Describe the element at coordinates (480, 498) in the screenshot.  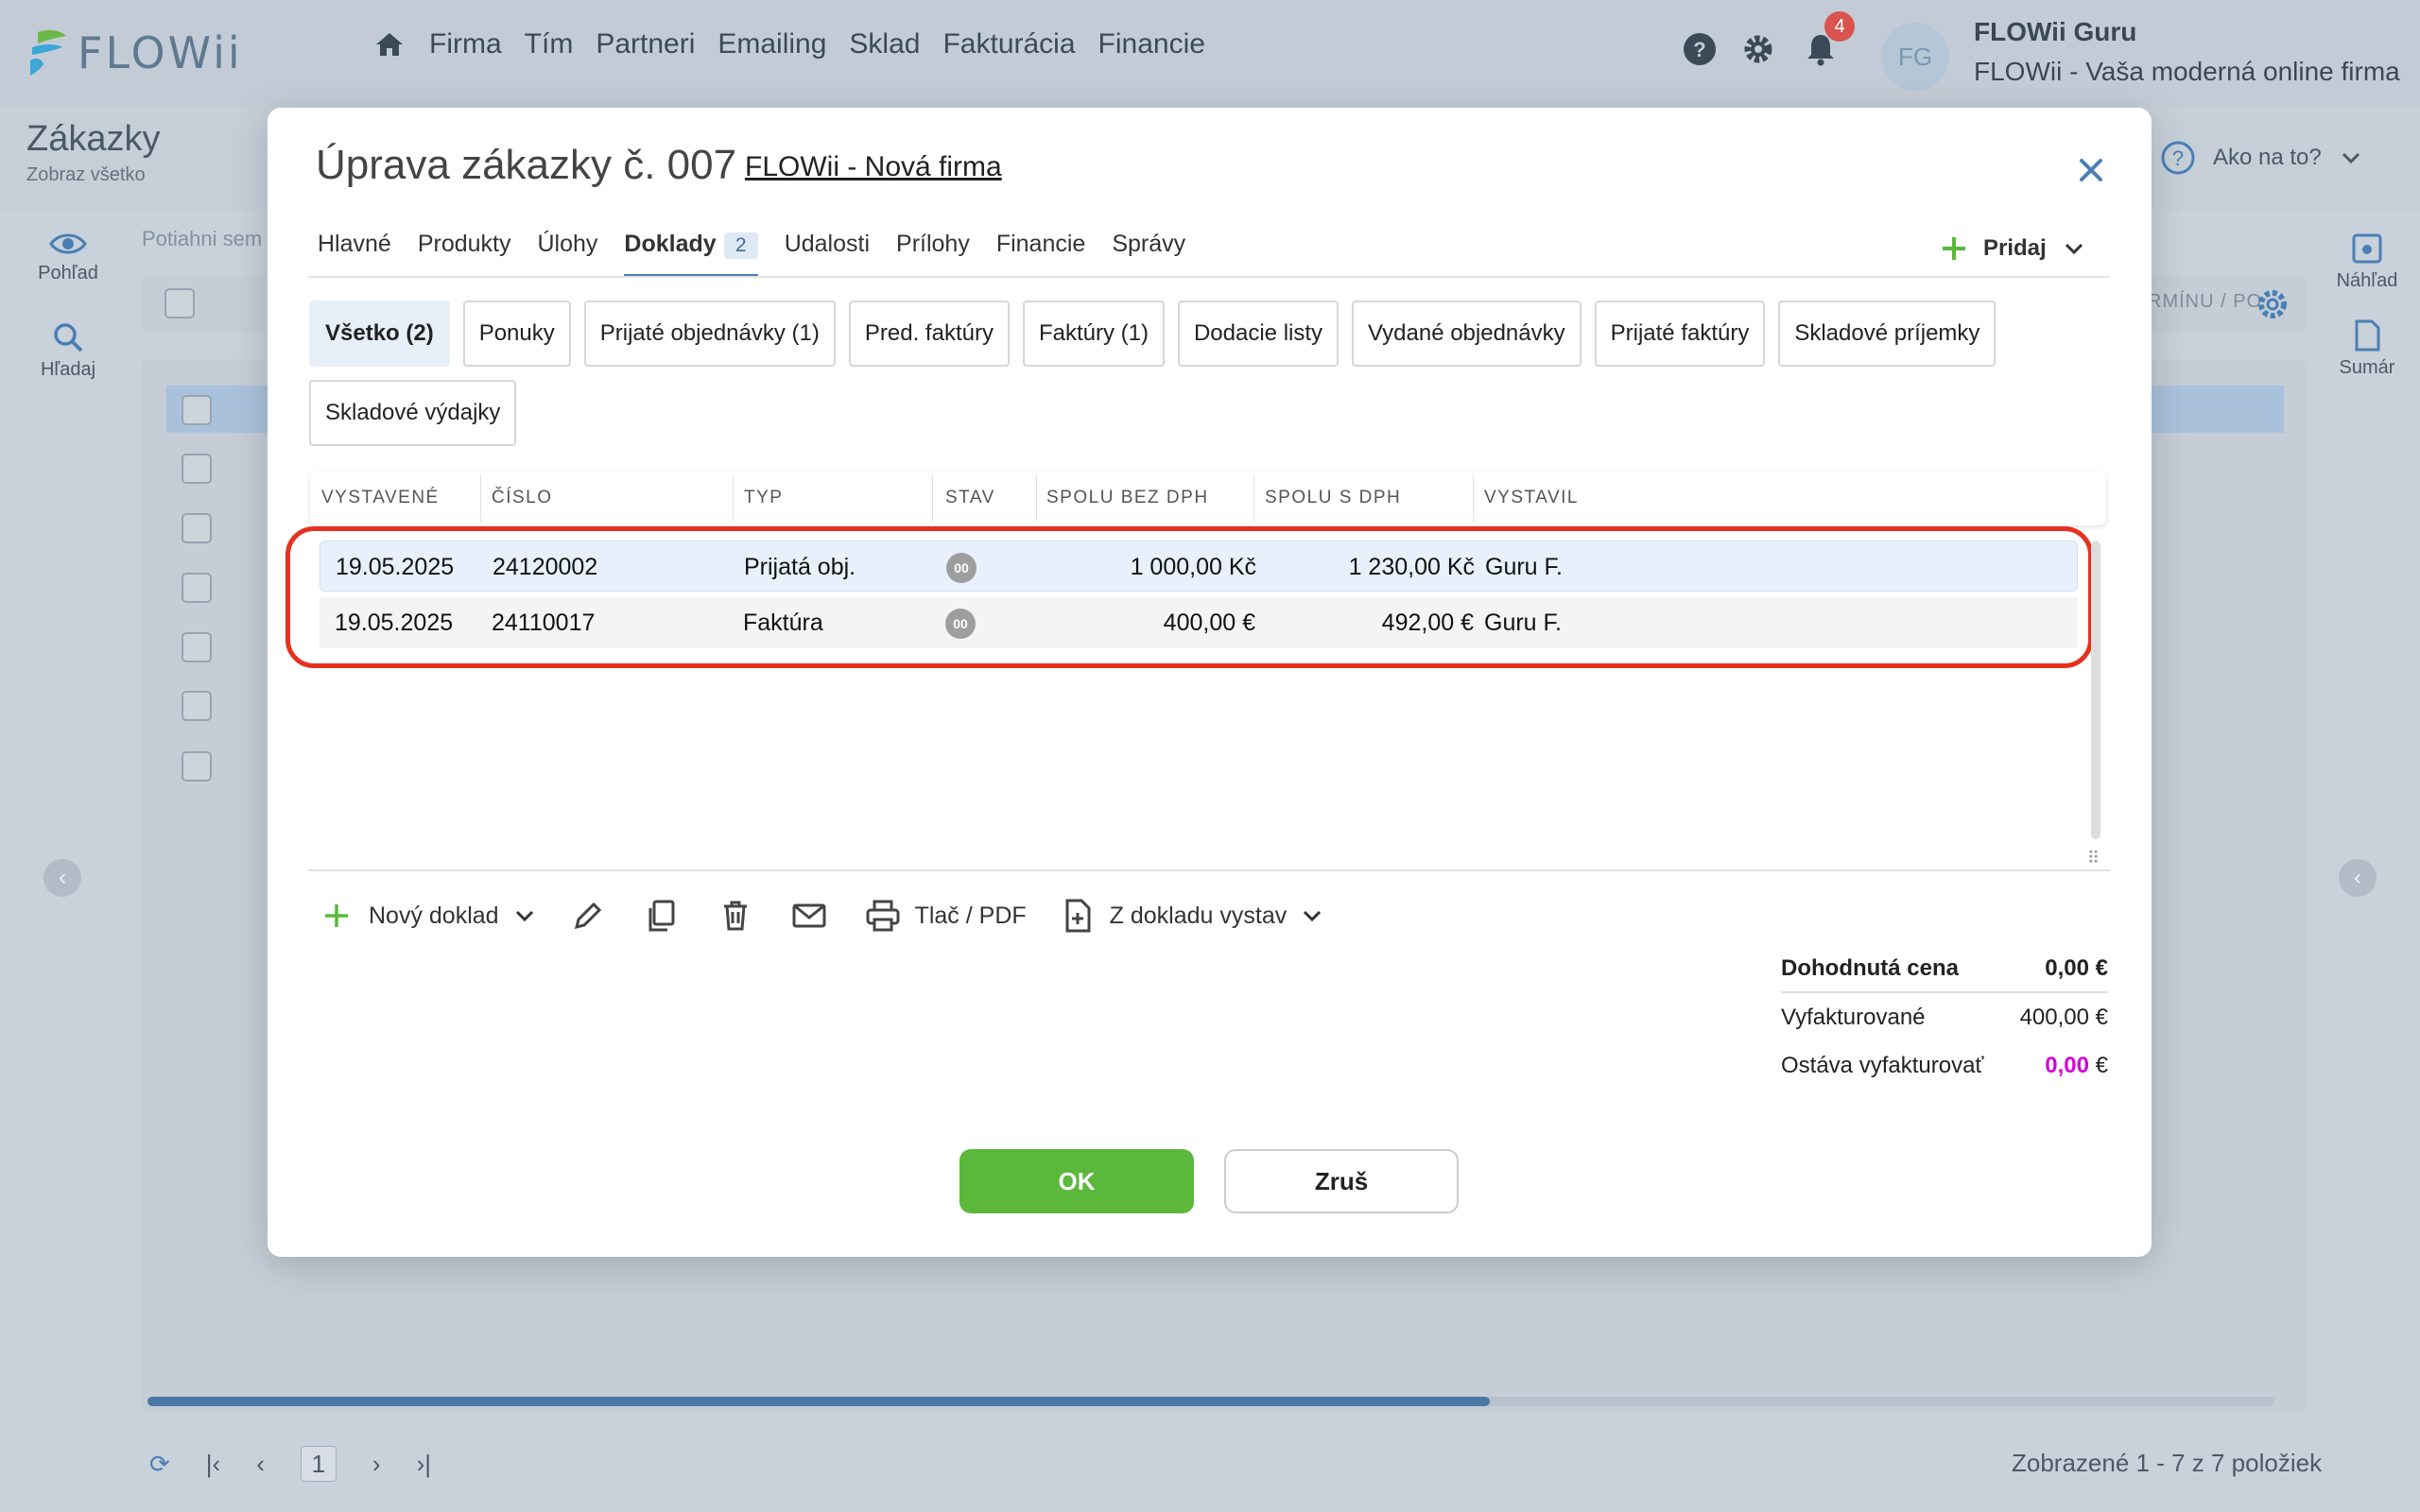
I see `column-divider` at that location.